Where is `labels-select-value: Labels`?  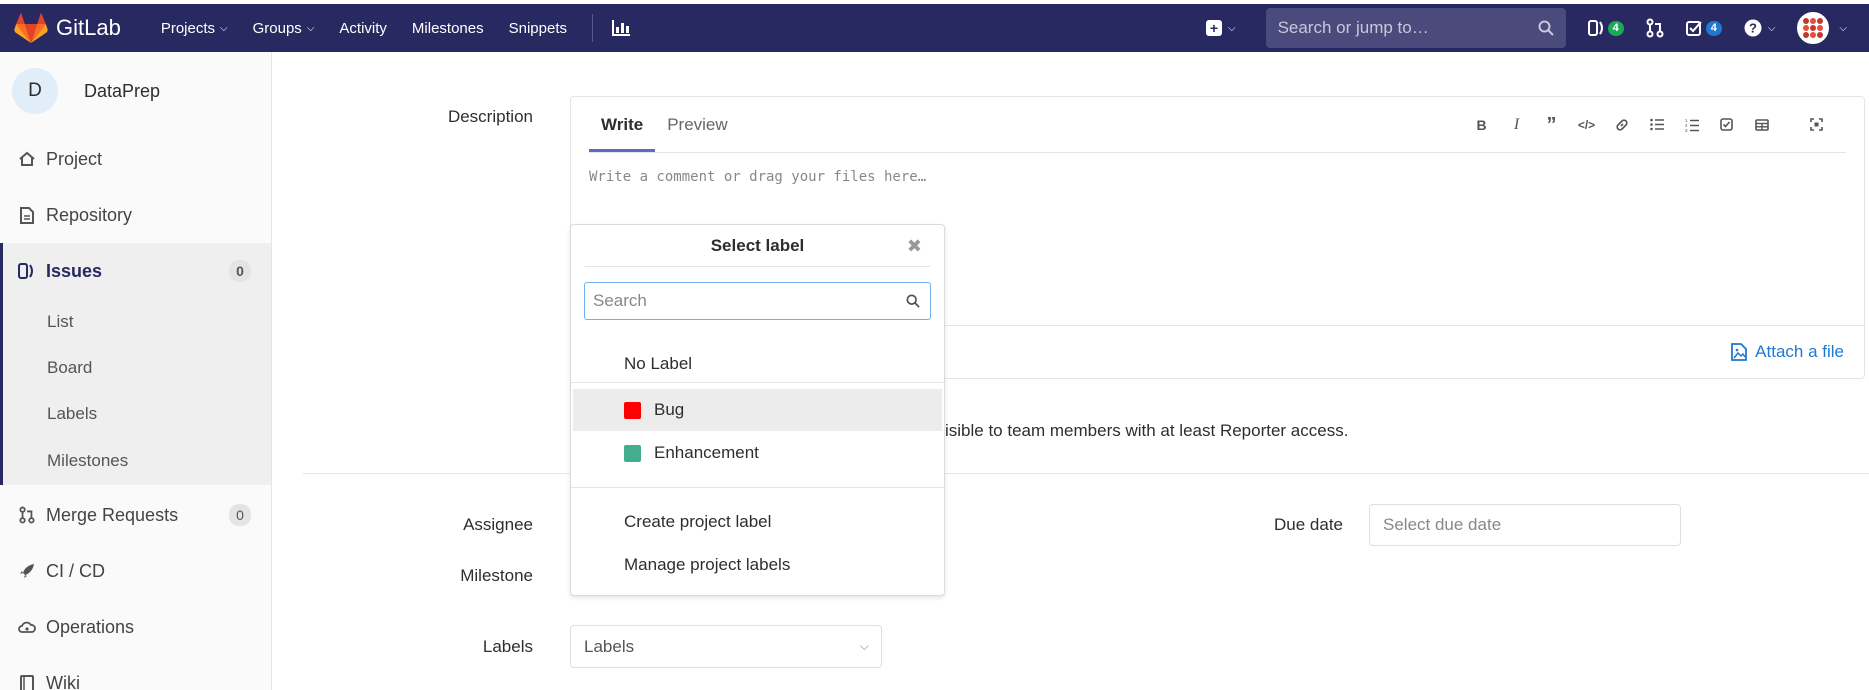 labels-select-value: Labels is located at coordinates (609, 646).